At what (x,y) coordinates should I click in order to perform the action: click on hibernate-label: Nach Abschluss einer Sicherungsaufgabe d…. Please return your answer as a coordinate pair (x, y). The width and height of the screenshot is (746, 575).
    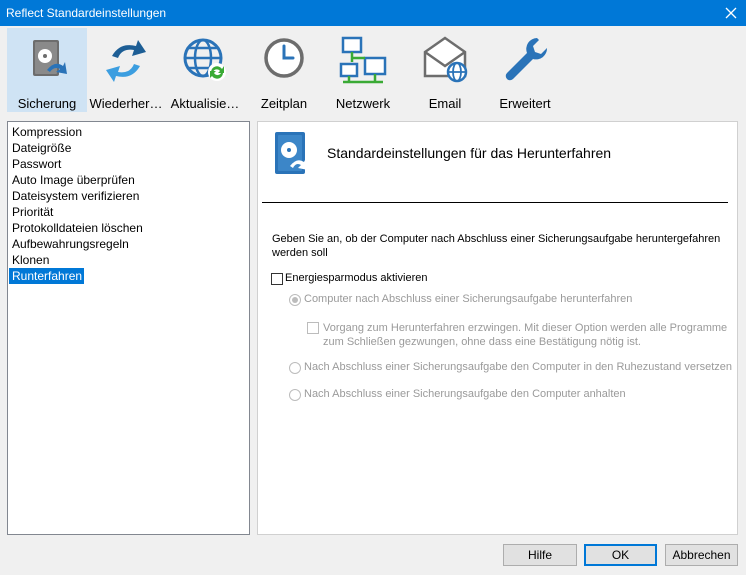
    Looking at the image, I should click on (518, 367).